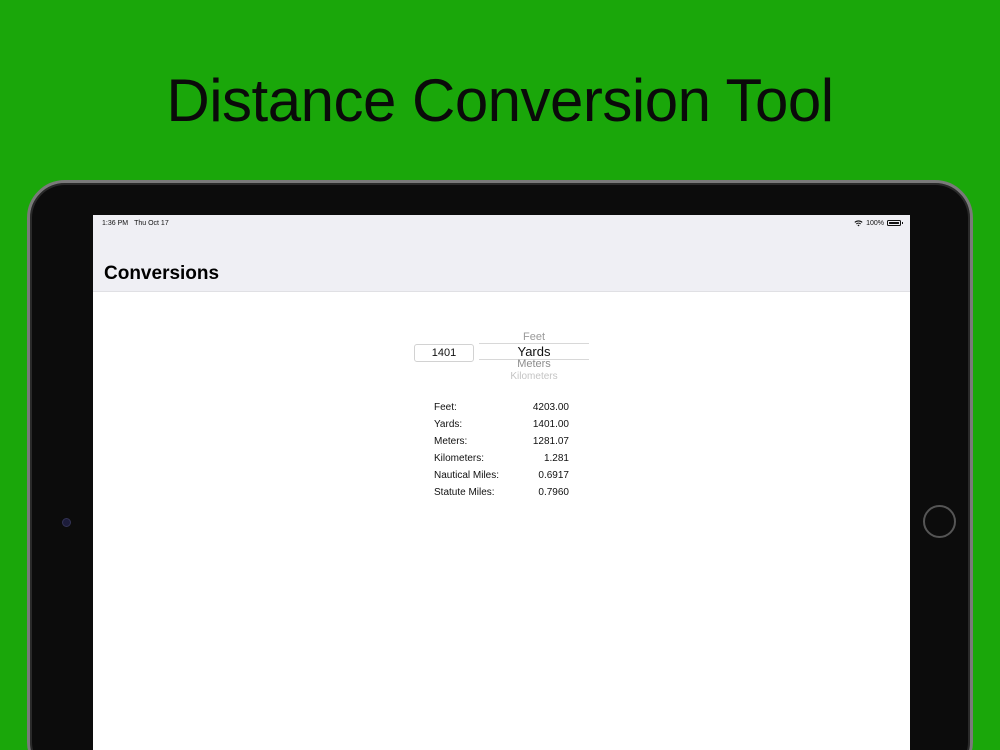  What do you see at coordinates (553, 475) in the screenshot?
I see `result-value: 0.6917` at bounding box center [553, 475].